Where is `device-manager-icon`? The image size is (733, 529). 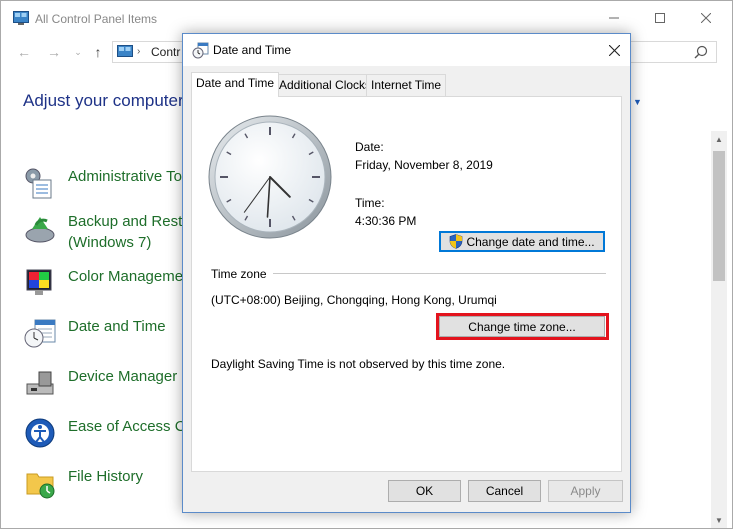
device-manager-icon is located at coordinates (40, 383).